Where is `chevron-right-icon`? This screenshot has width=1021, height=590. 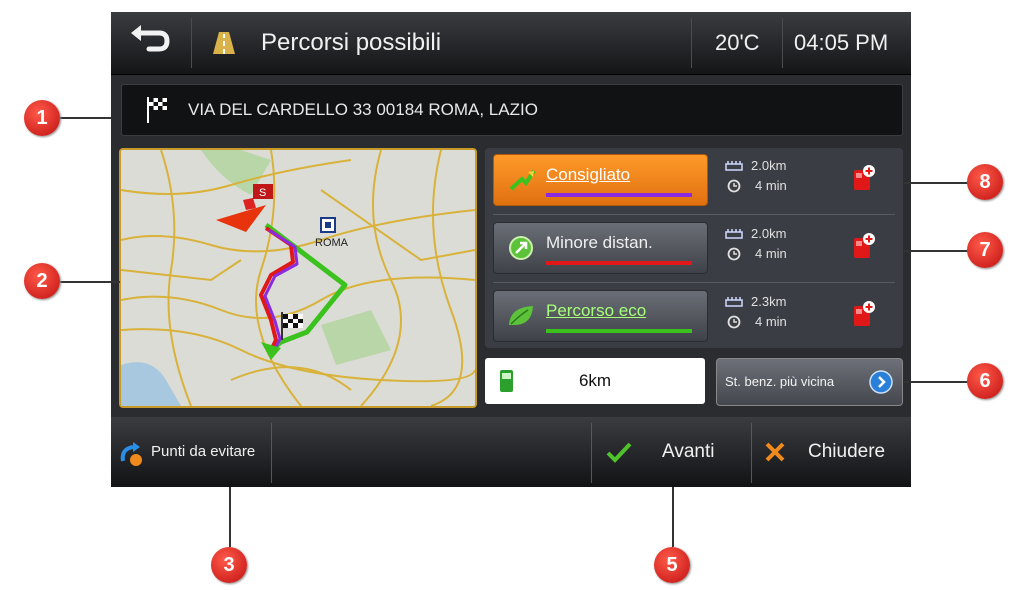
chevron-right-icon is located at coordinates (881, 382).